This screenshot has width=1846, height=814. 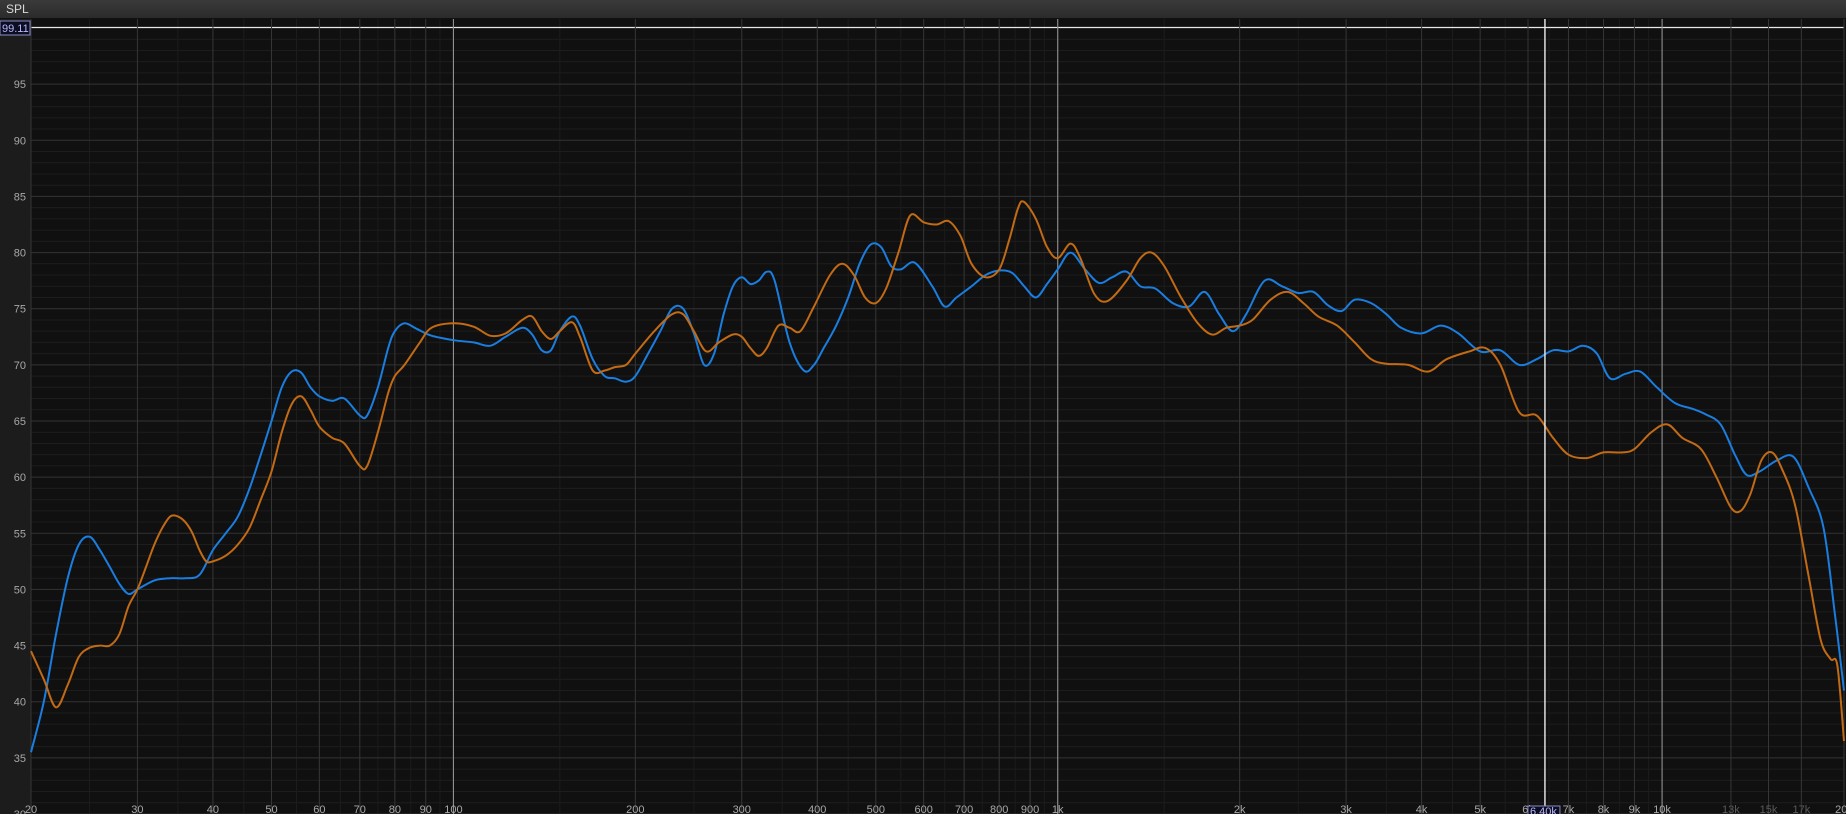 What do you see at coordinates (1604, 809) in the screenshot?
I see `x-tick-label: 8k` at bounding box center [1604, 809].